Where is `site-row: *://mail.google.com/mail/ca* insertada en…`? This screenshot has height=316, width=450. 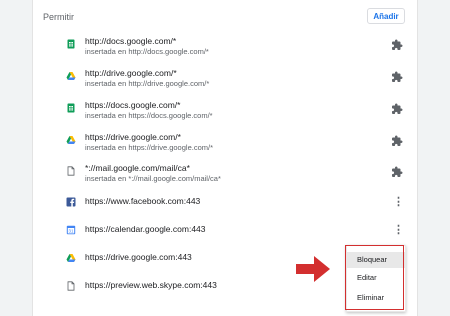
site-row: *://mail.google.com/mail/ca* insertada en… is located at coordinates (226, 179).